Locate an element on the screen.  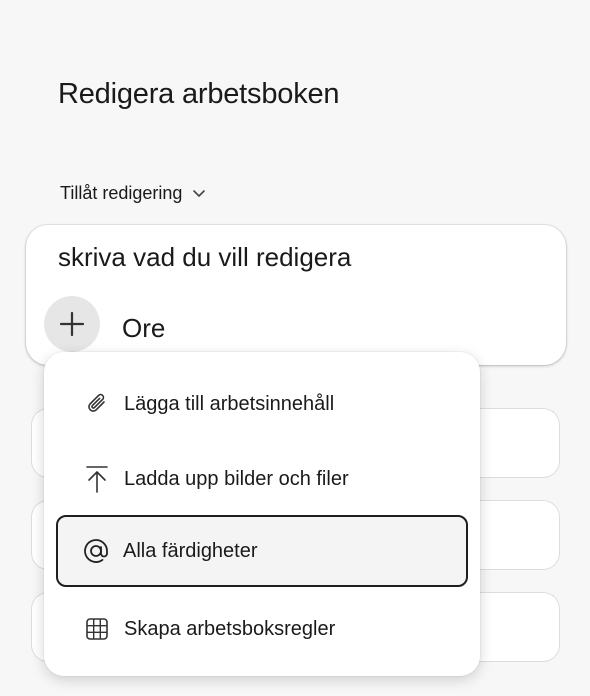
add-button is located at coordinates (72, 324).